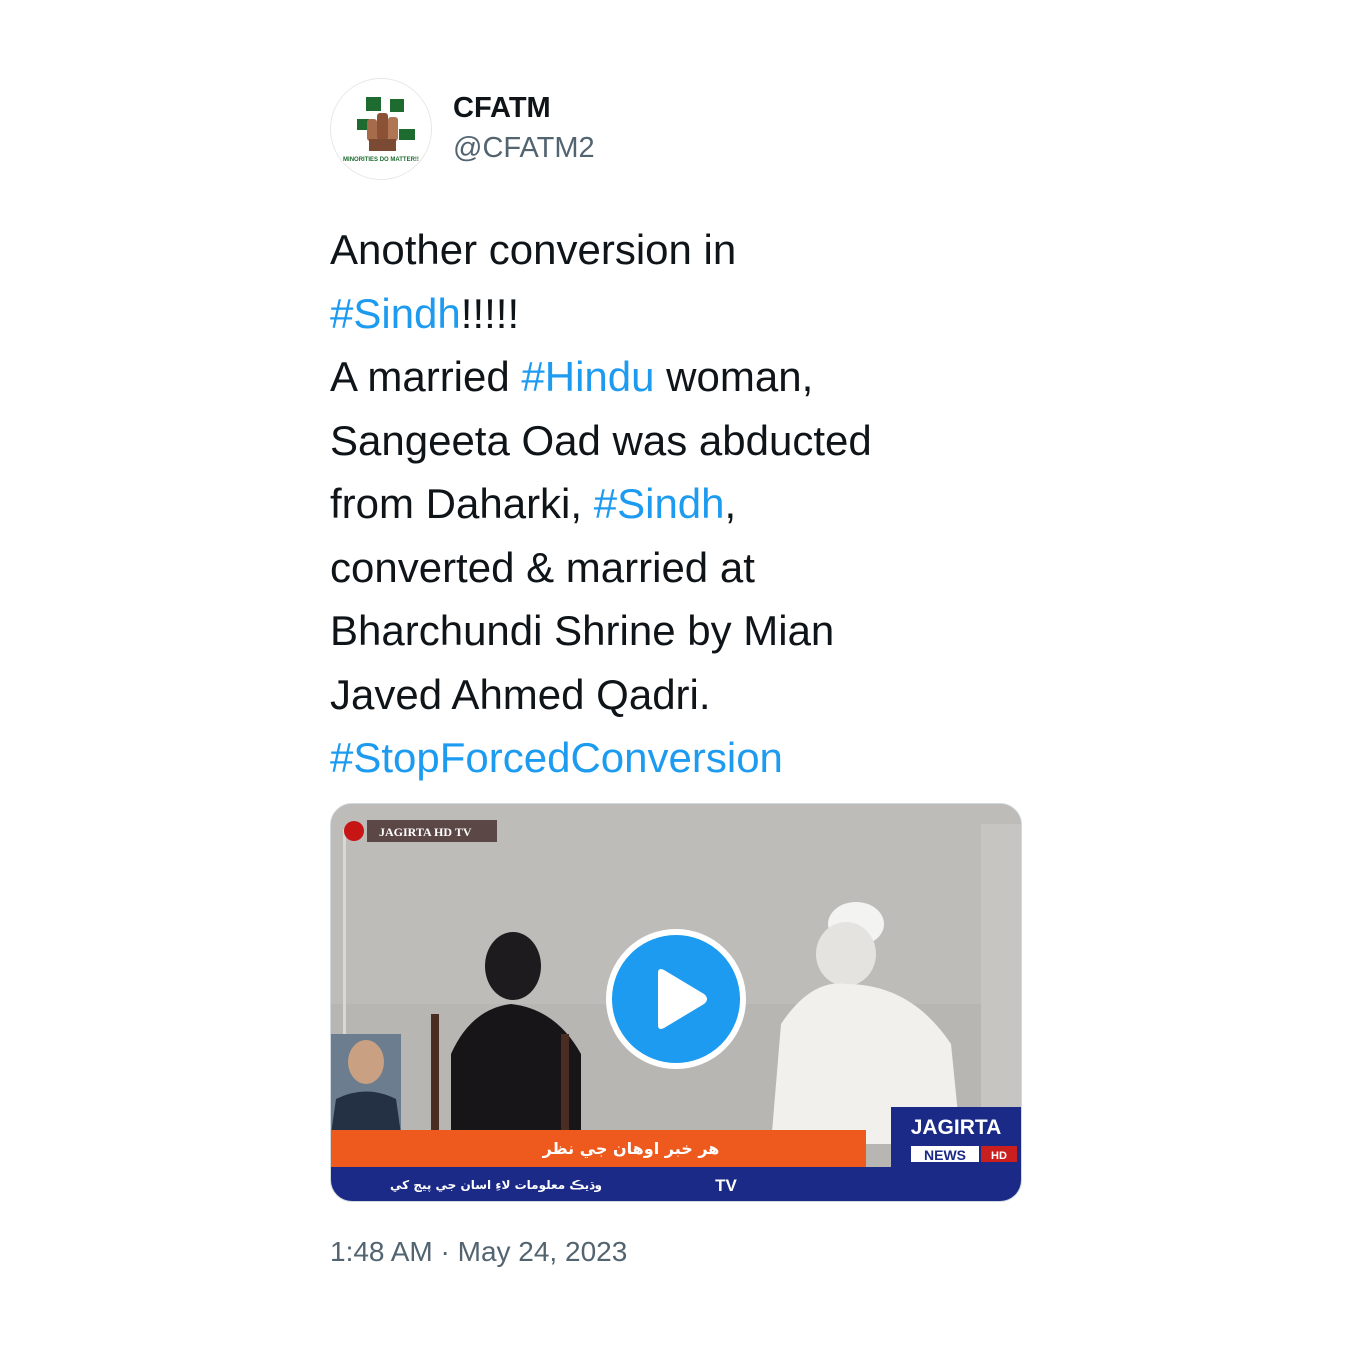 Image resolution: width=1350 pixels, height=1350 pixels. I want to click on bottom-ticker-tv: TV, so click(726, 1185).